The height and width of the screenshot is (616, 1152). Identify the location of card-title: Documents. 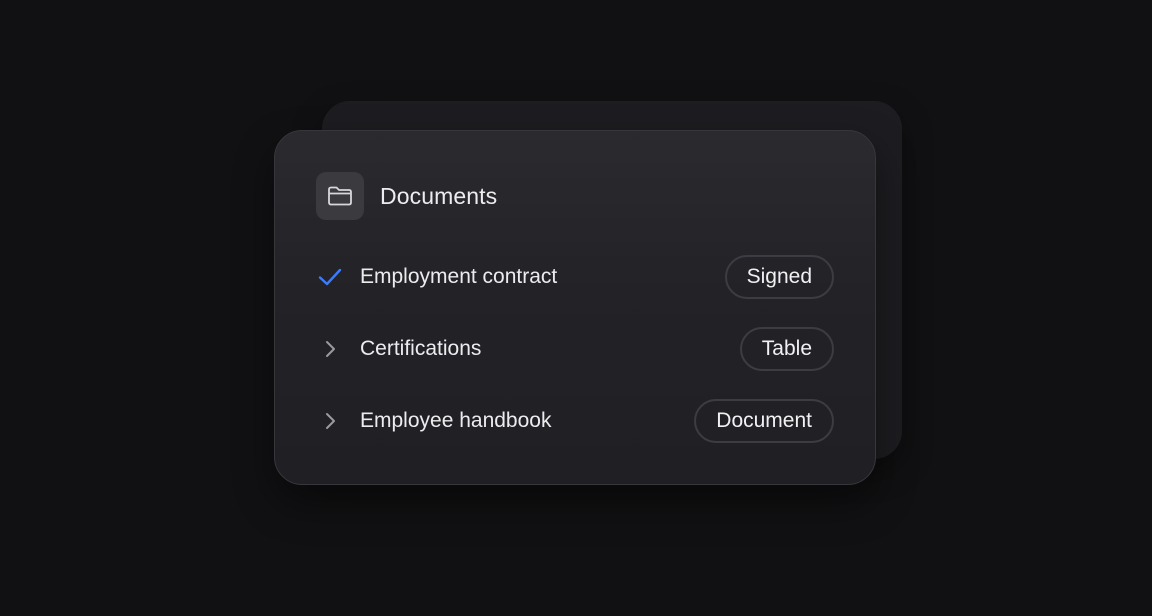
(439, 195).